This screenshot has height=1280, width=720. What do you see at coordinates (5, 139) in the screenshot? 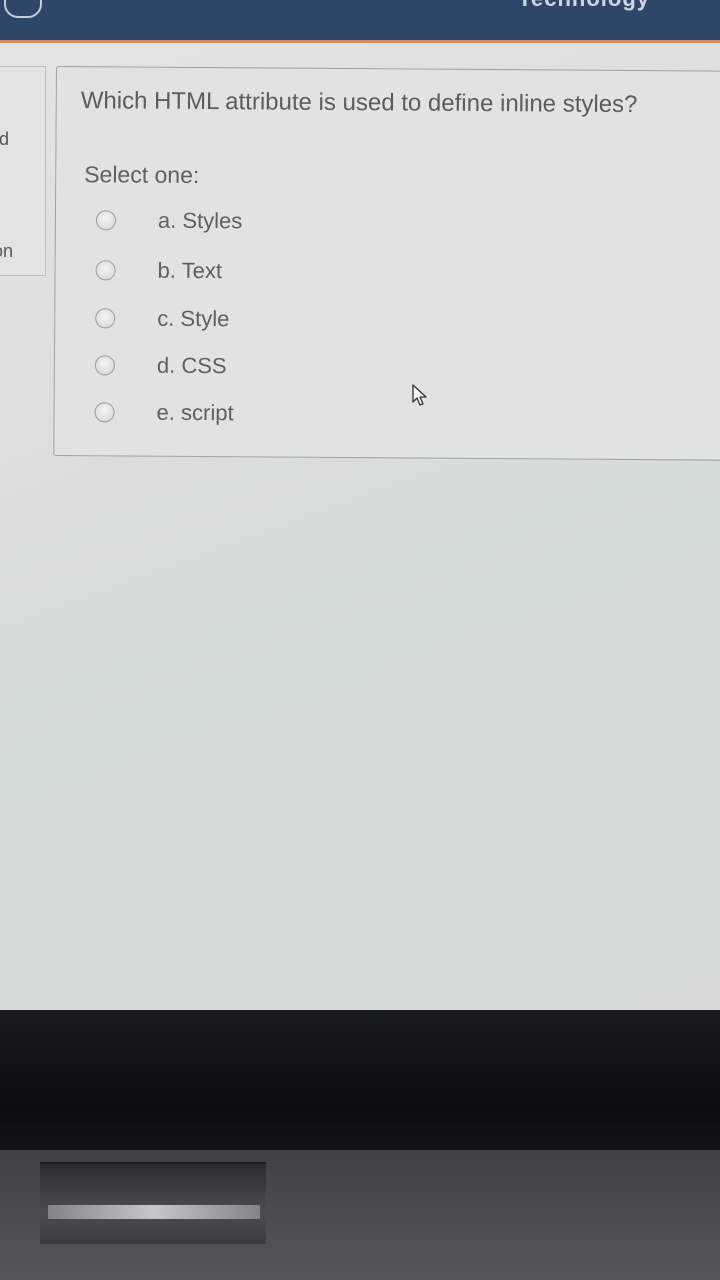
I see `info-text-status: ed` at bounding box center [5, 139].